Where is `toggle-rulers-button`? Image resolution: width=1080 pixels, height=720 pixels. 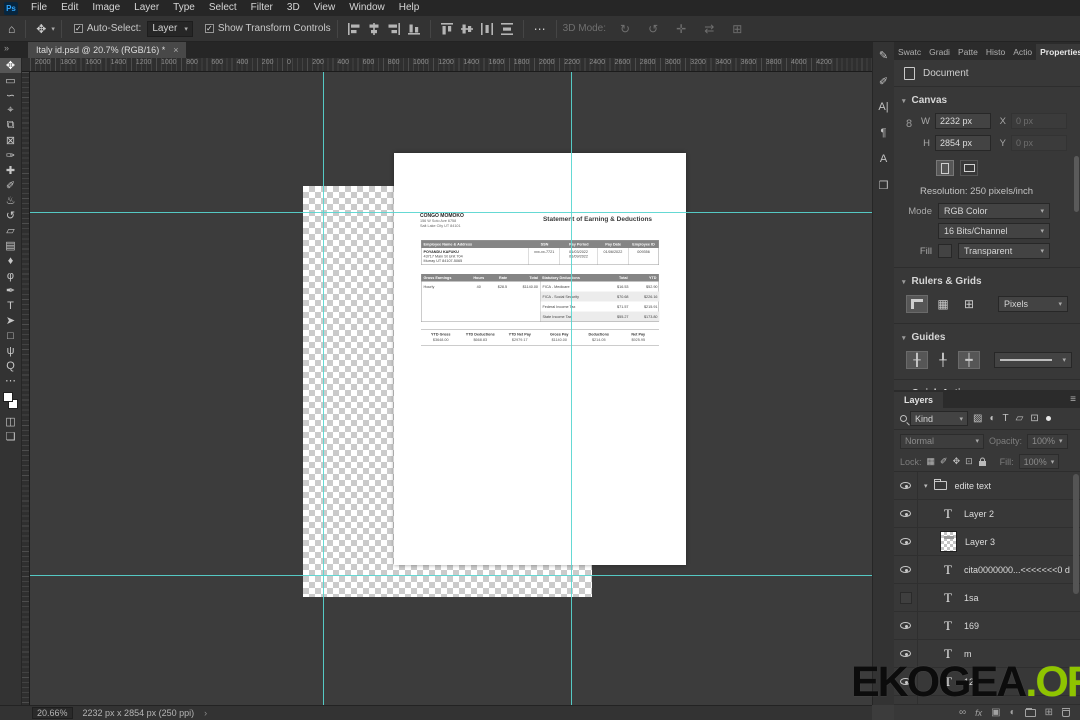
toggle-rulers-button is located at coordinates (917, 304).